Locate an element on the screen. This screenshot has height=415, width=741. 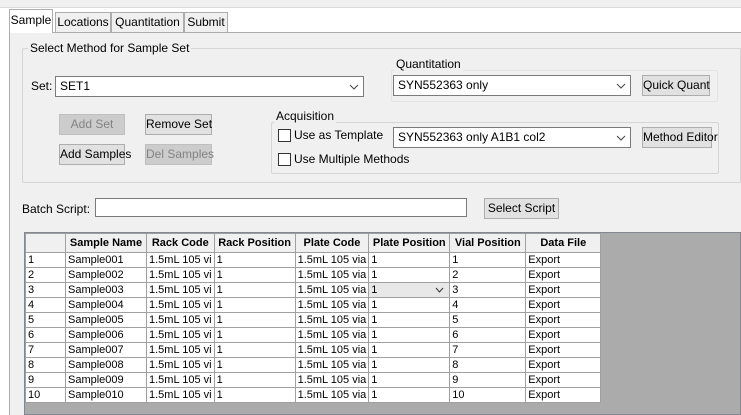
sample-name-cell: Sample003 is located at coordinates (106, 290).